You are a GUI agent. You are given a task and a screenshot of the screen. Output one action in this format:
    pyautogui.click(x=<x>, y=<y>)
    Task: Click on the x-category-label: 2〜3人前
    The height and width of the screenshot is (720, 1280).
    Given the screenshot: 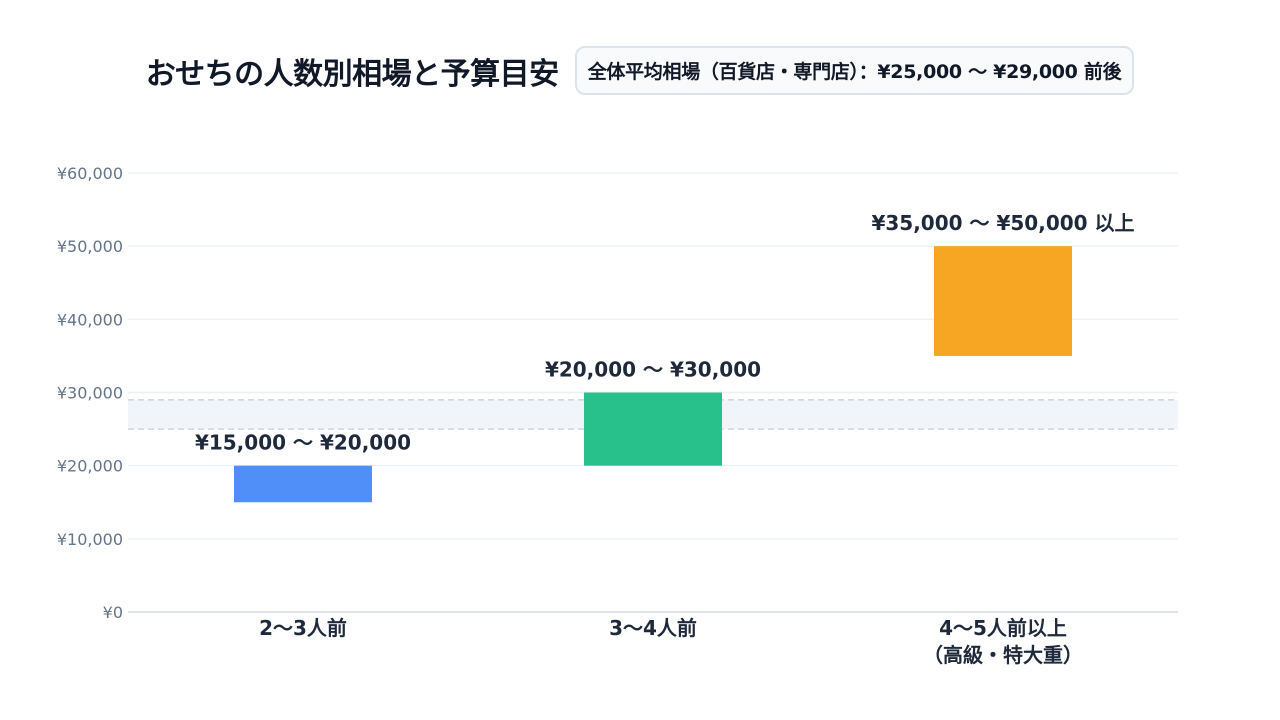 What is the action you would take?
    pyautogui.click(x=303, y=628)
    